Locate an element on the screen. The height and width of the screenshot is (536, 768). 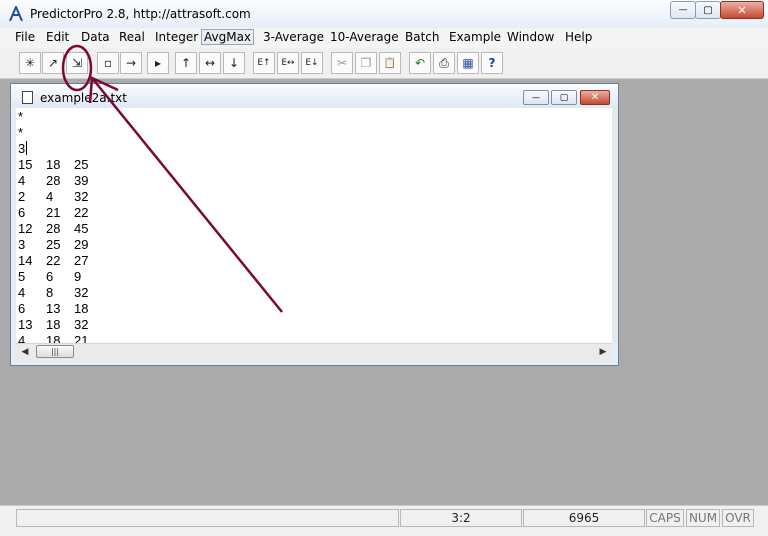
close-button: ✕ is located at coordinates (742, 10).